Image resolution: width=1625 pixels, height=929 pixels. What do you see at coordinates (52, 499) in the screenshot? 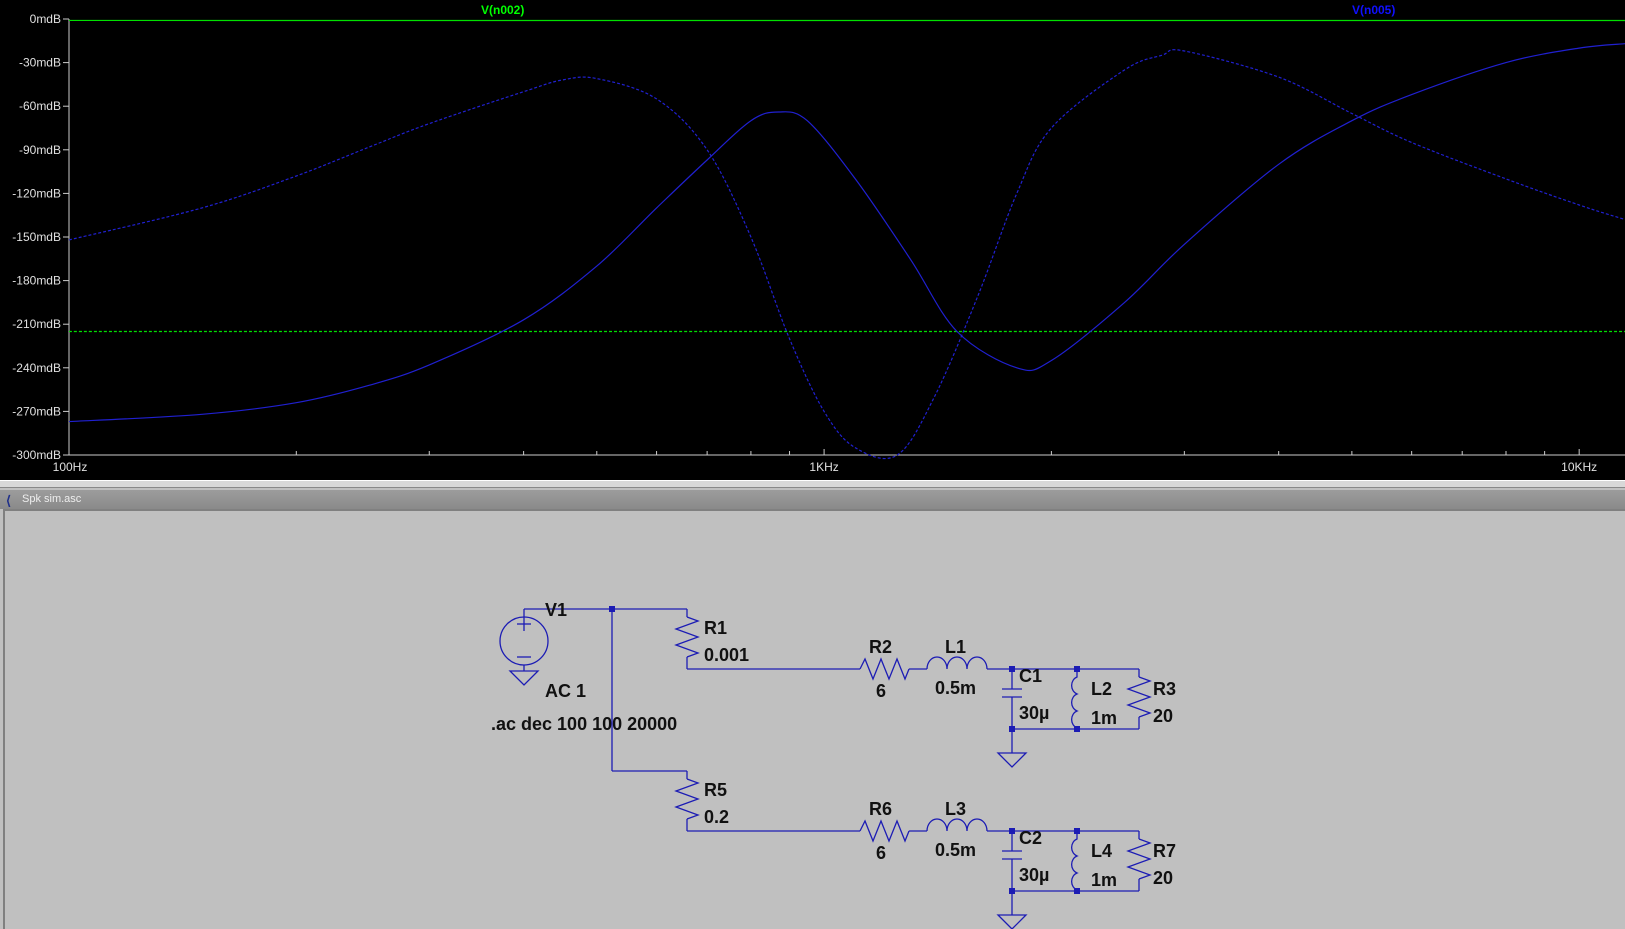
I see `schematic-window-title: Spk sim.asc` at bounding box center [52, 499].